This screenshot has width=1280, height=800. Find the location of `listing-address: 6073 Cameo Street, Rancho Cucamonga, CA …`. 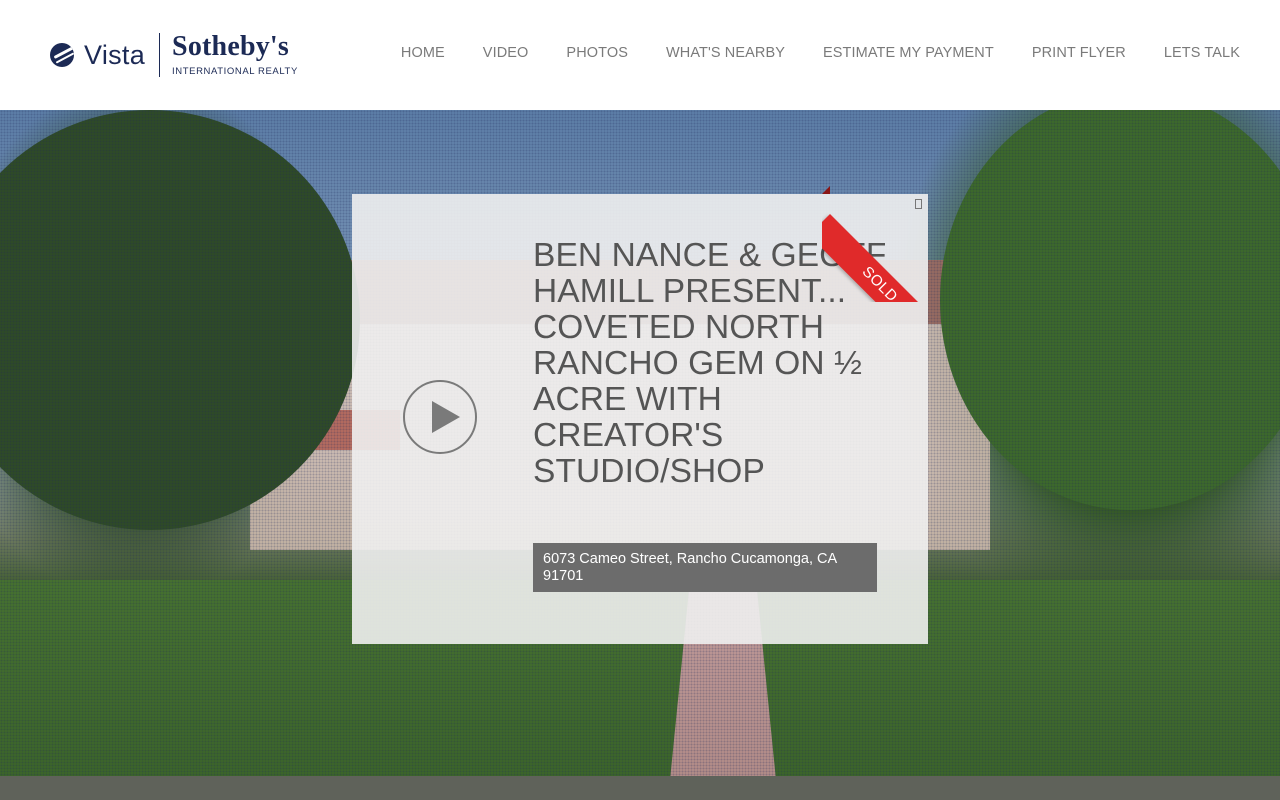

listing-address: 6073 Cameo Street, Rancho Cucamonga, CA … is located at coordinates (705, 567).